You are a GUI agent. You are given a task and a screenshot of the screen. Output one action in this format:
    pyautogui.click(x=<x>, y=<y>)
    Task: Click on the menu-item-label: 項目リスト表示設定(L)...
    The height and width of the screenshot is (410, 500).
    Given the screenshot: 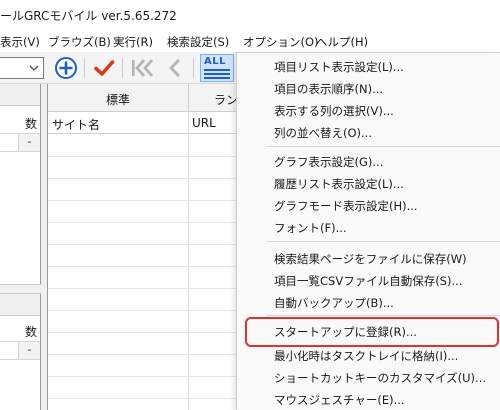 What is the action you would take?
    pyautogui.click(x=339, y=67)
    